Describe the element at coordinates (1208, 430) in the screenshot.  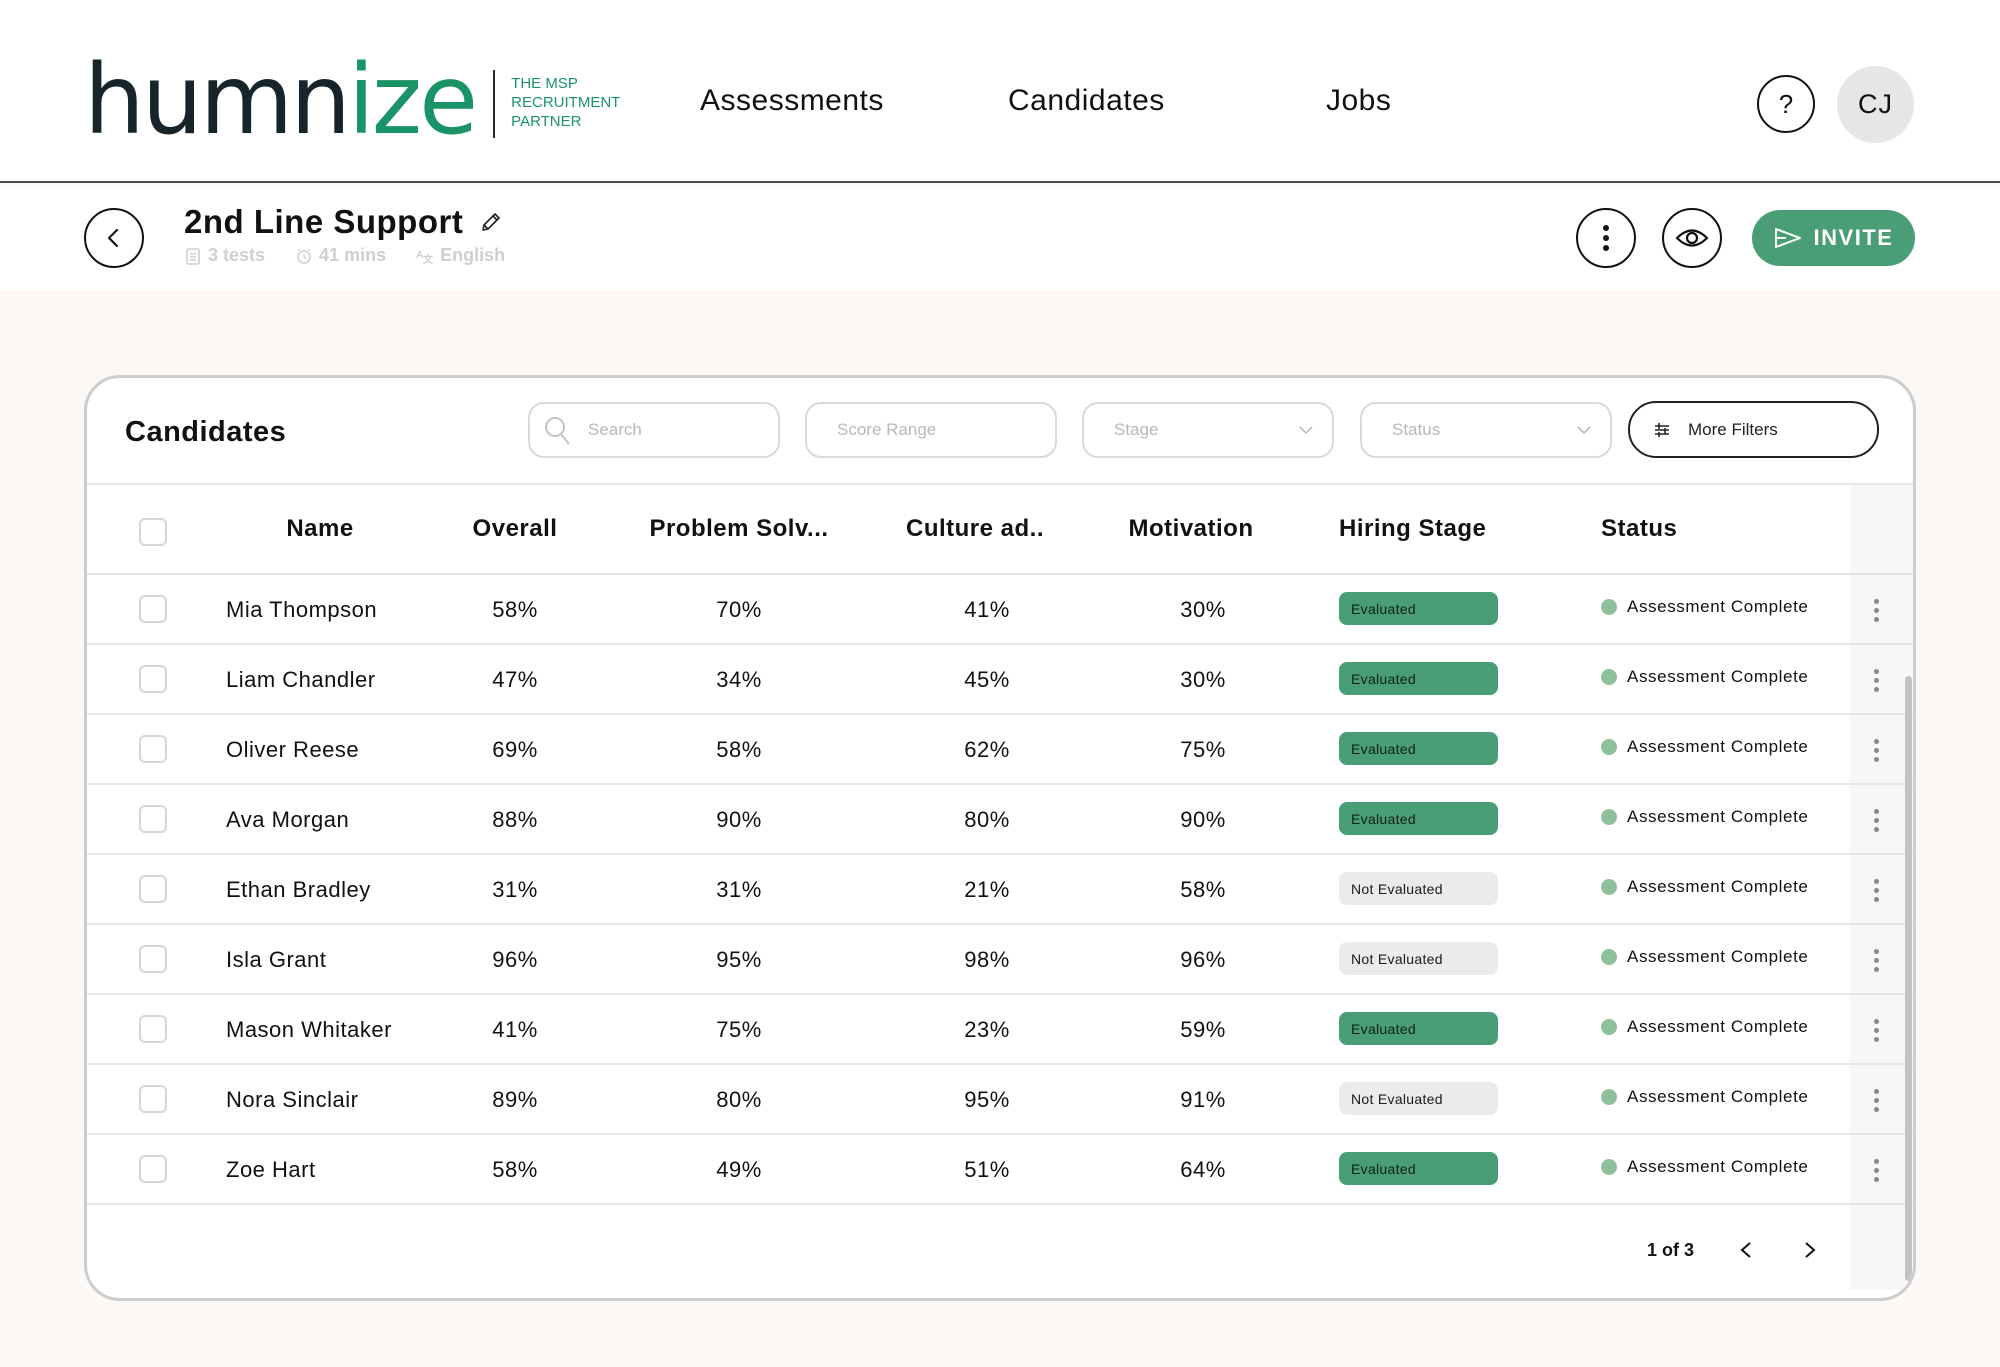
I see `stage-dropdown: Stage` at that location.